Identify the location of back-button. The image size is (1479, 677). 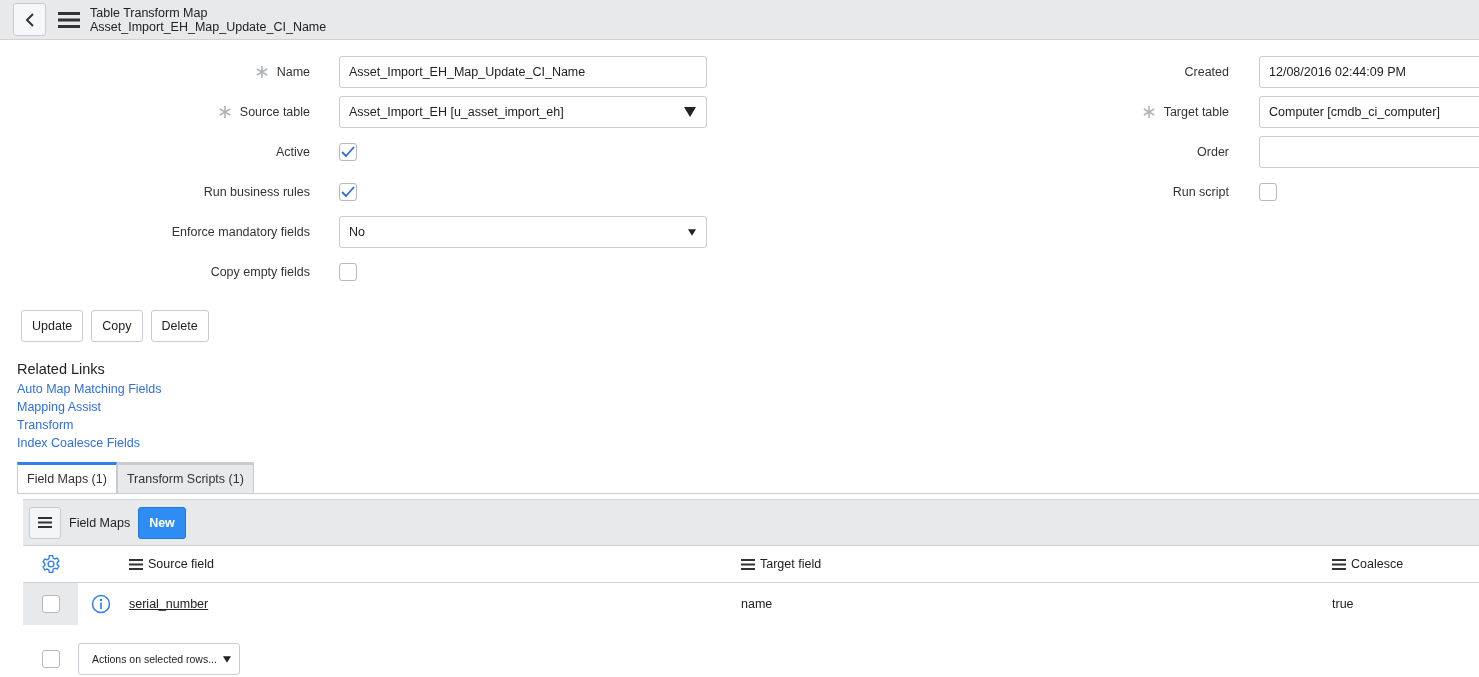
(29, 19).